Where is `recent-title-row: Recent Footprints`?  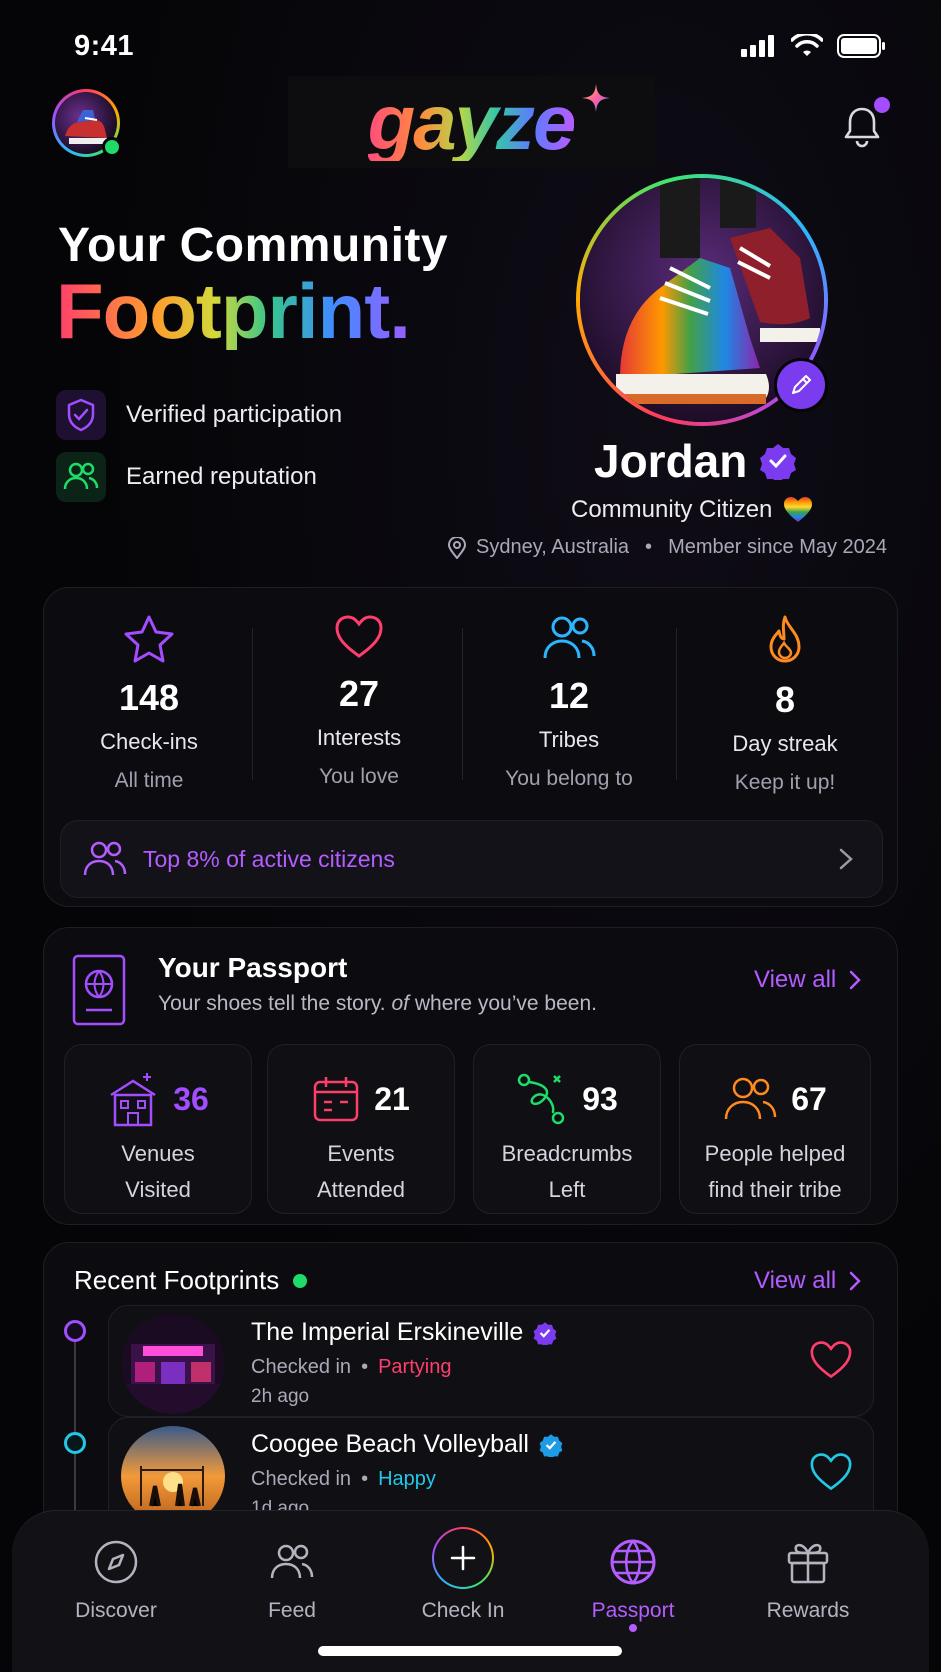 recent-title-row: Recent Footprints is located at coordinates (191, 1280).